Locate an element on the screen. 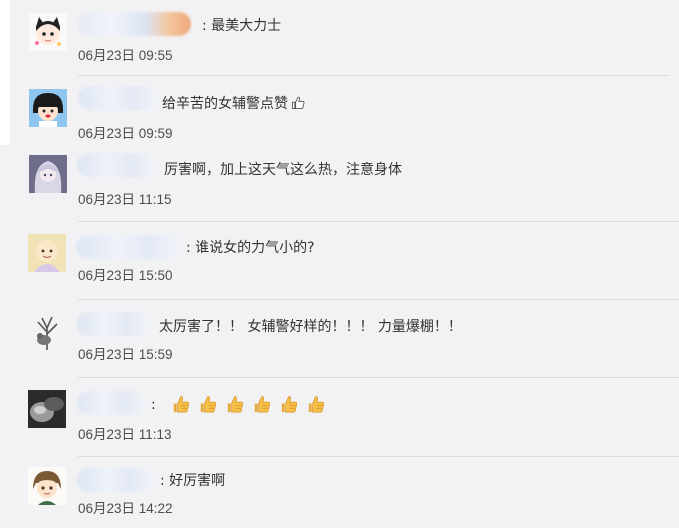  comment-item: 厉害啊，加上这天气这么热，注意身体 06月23日 11:15 is located at coordinates (339, 183).